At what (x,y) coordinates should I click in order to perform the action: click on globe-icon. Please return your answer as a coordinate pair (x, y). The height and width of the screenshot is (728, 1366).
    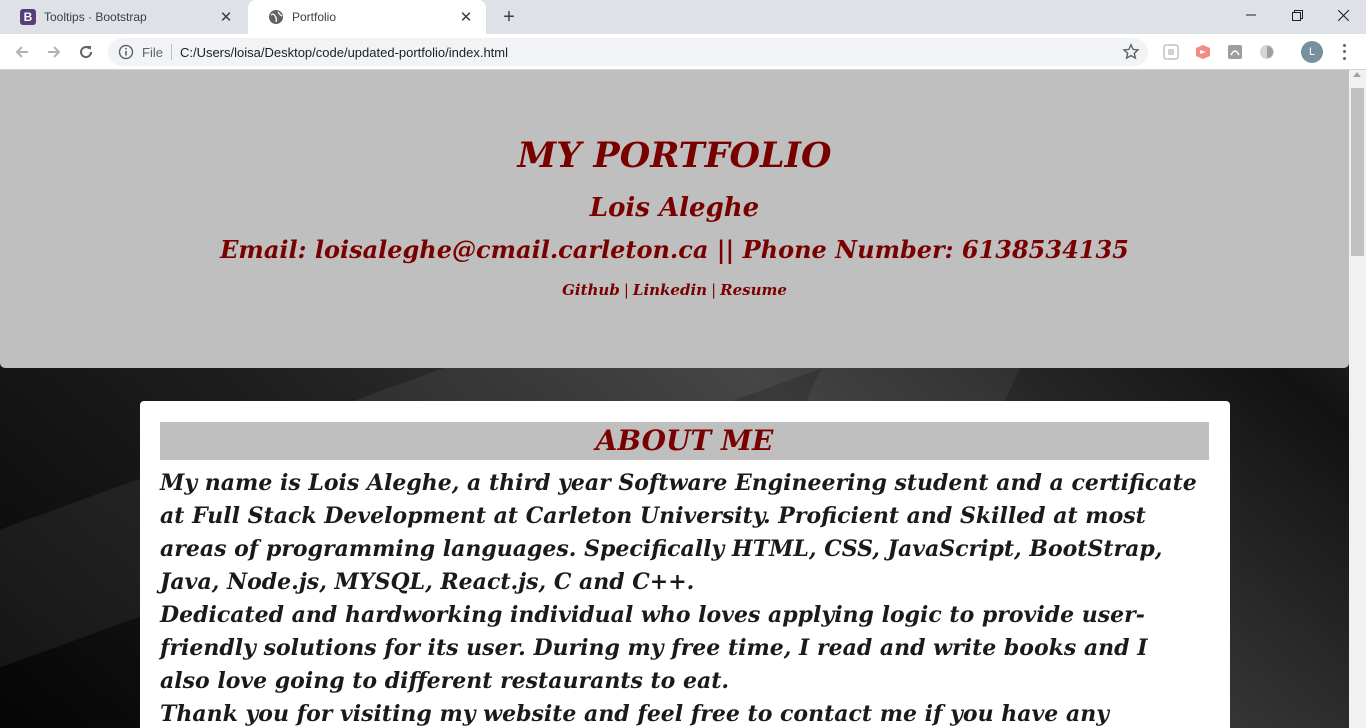
    Looking at the image, I should click on (276, 17).